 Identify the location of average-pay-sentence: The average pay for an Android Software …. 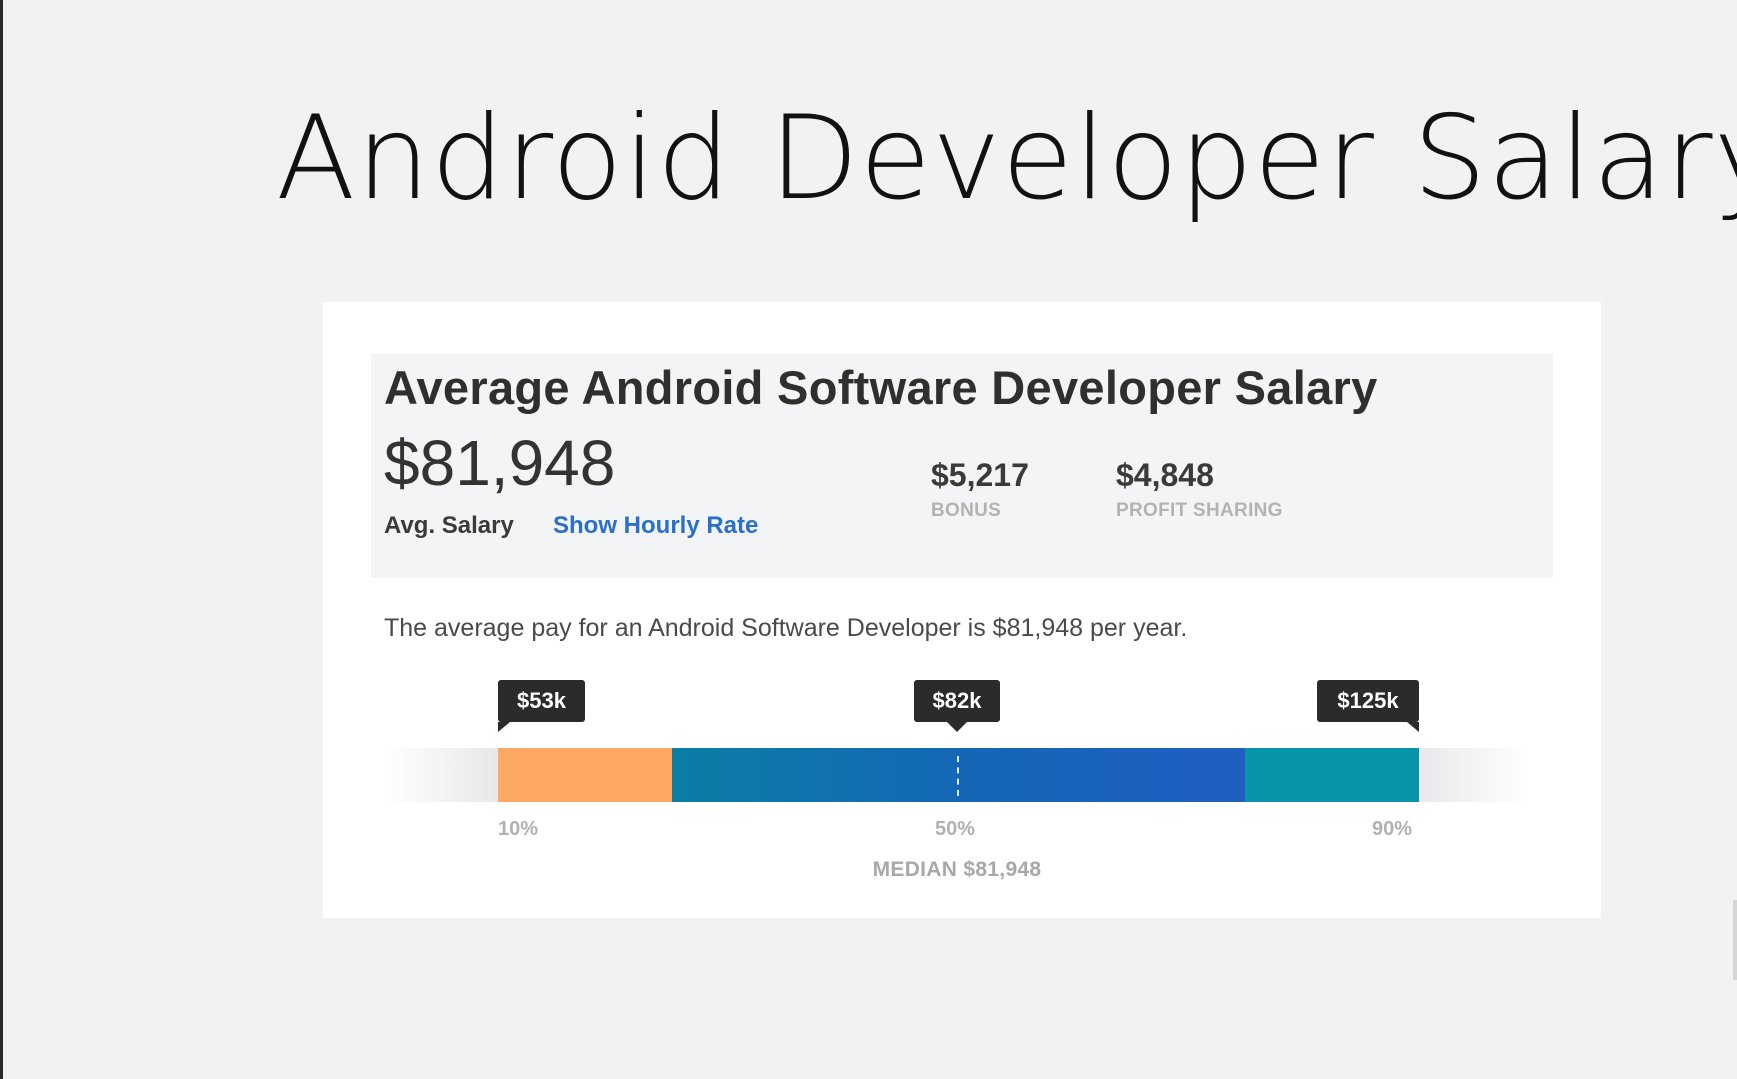
(786, 628).